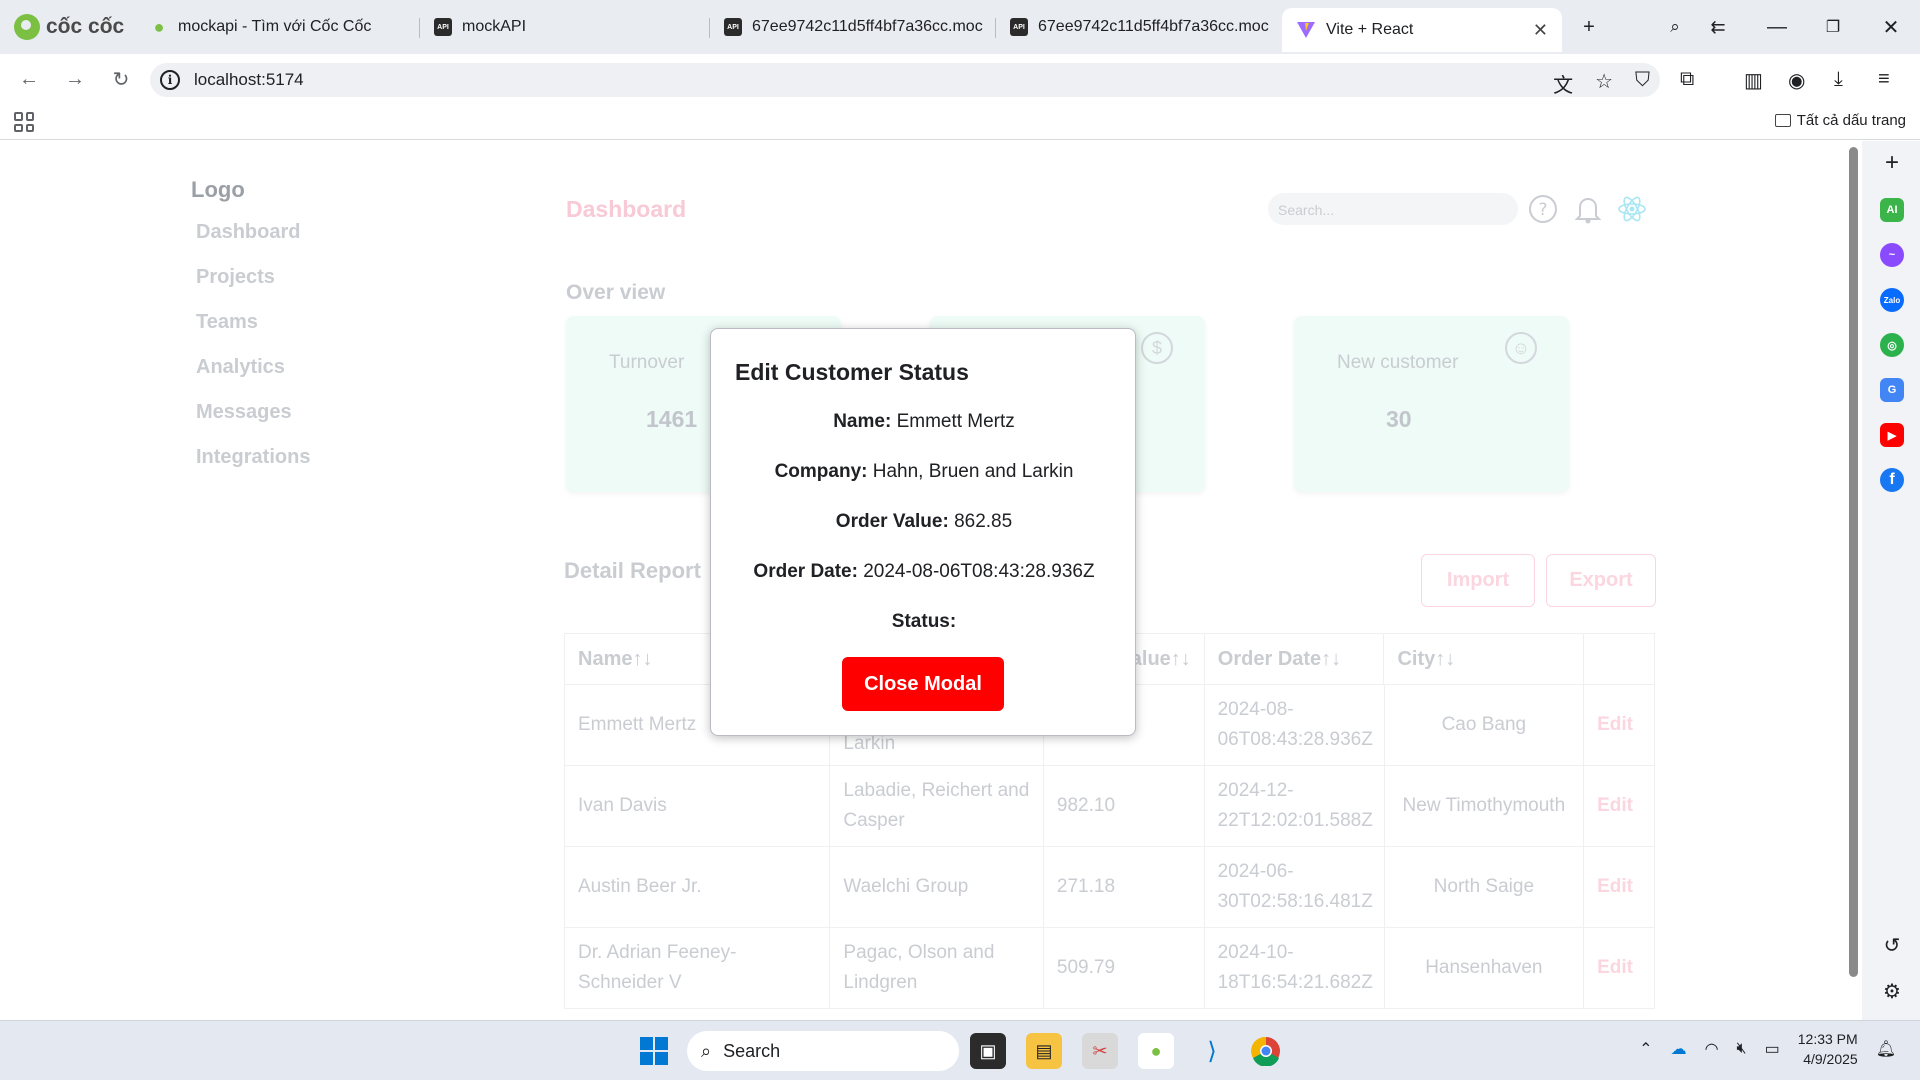  What do you see at coordinates (937, 968) in the screenshot?
I see `cell-company: Pagac, Olson and Lindgren` at bounding box center [937, 968].